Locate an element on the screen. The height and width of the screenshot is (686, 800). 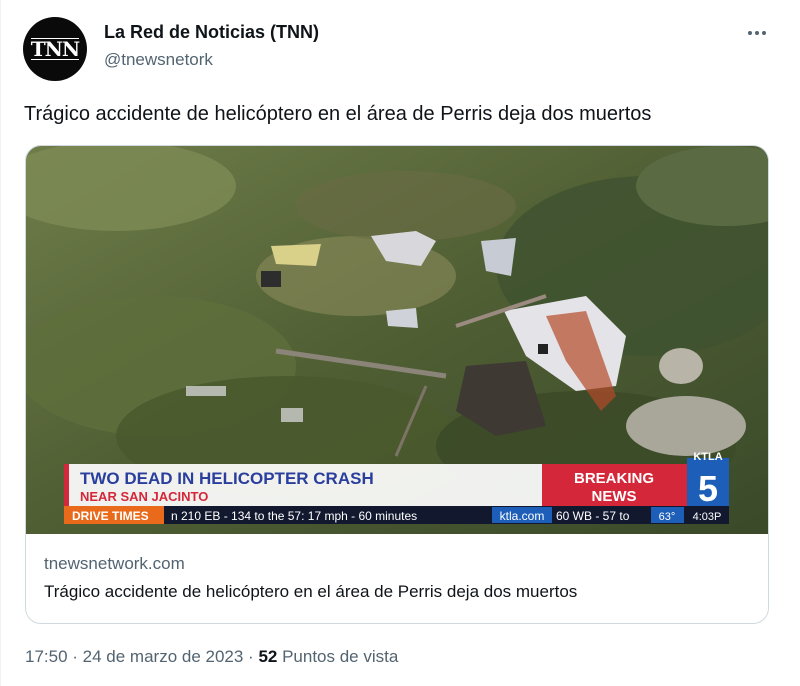
views-count: 52 is located at coordinates (267, 656).